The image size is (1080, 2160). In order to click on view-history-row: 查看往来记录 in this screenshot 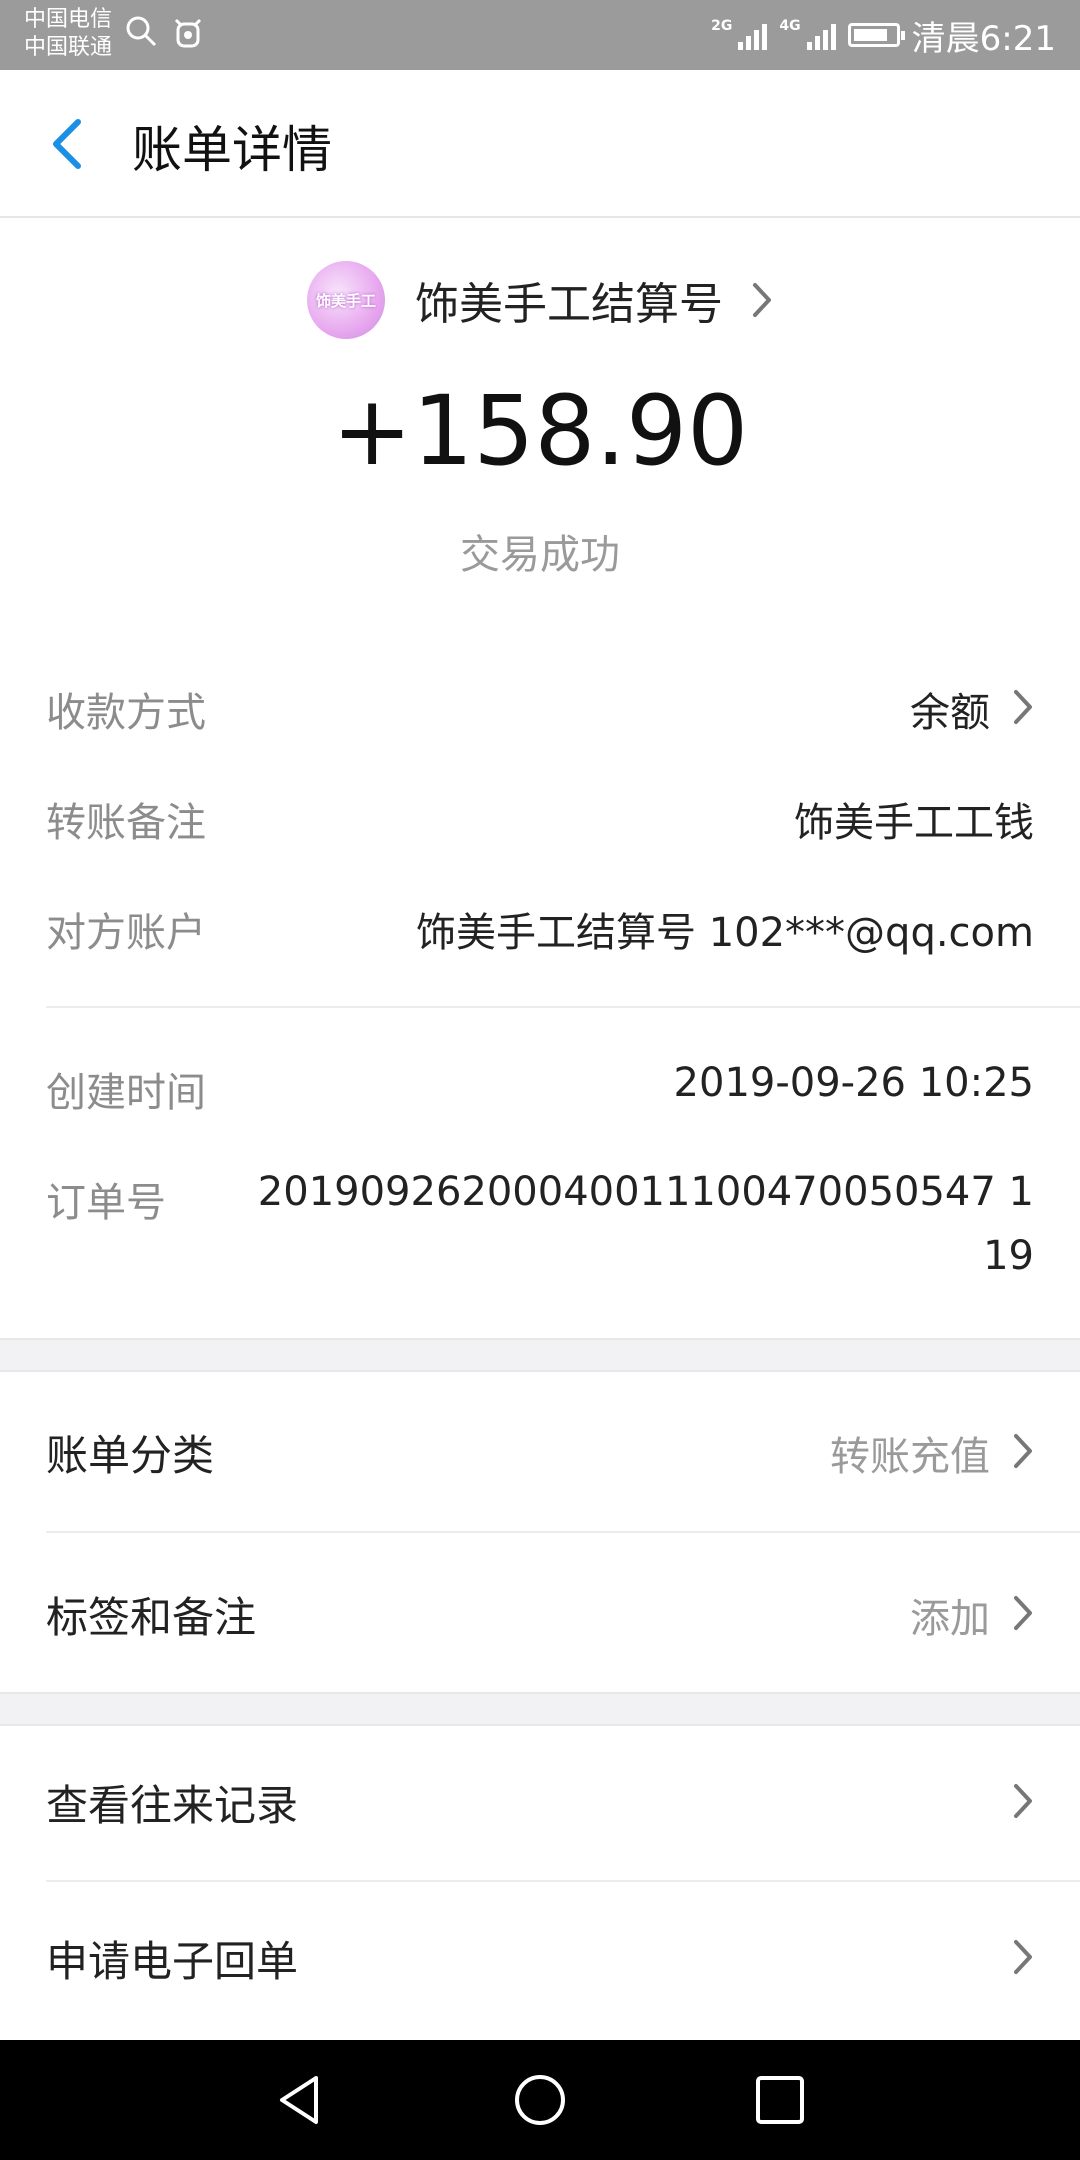, I will do `click(540, 1802)`.